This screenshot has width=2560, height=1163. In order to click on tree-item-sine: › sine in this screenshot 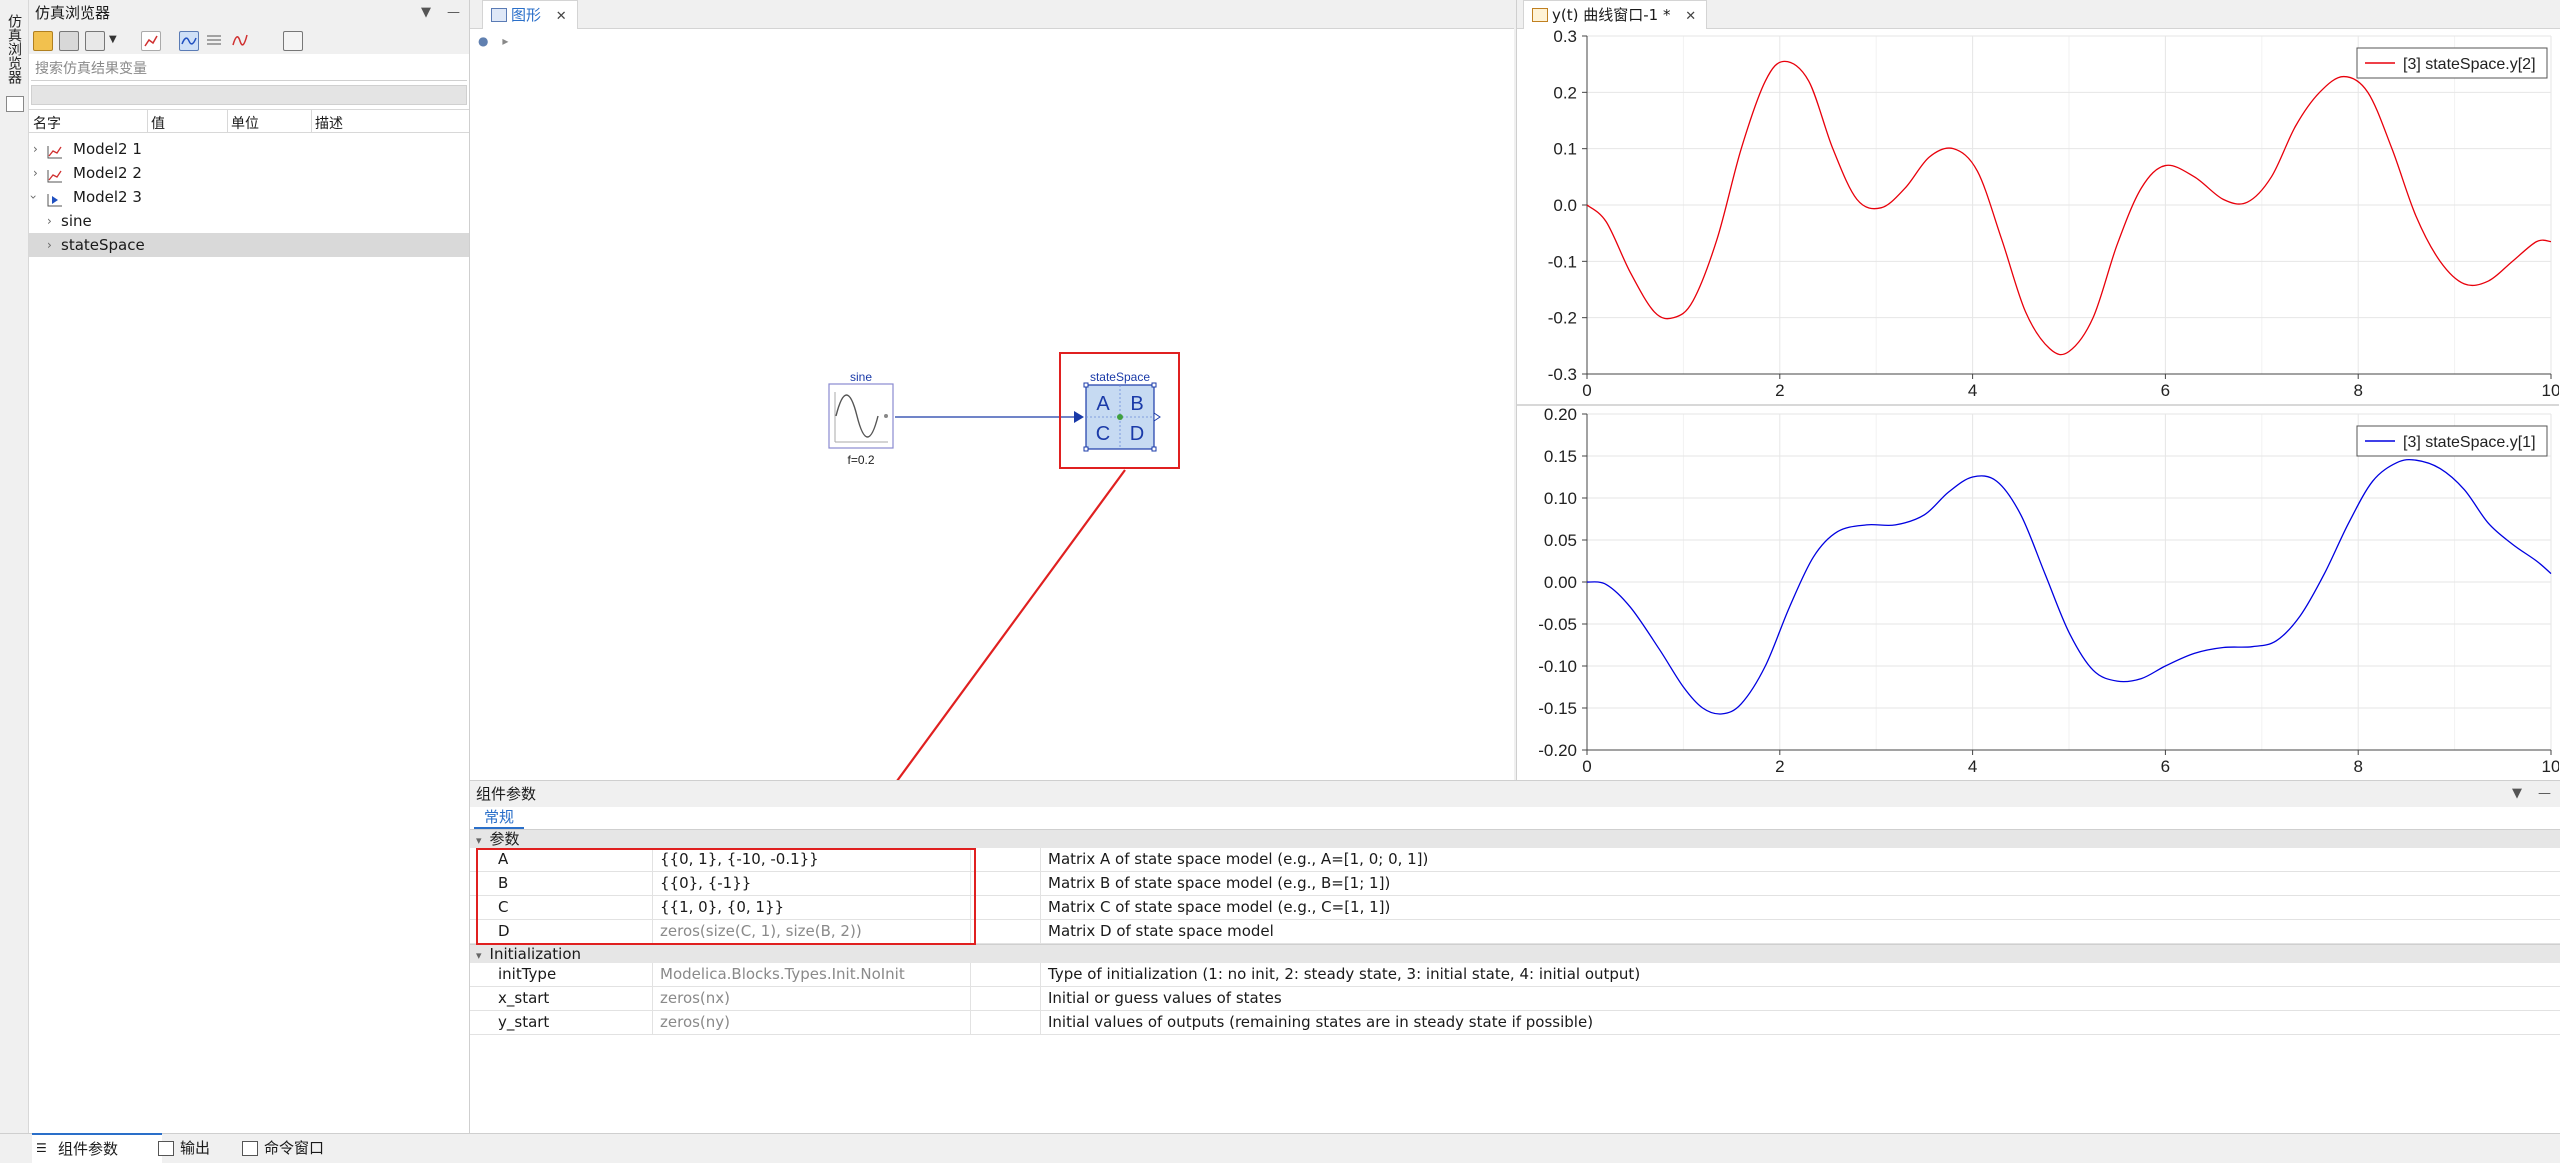, I will do `click(249, 221)`.